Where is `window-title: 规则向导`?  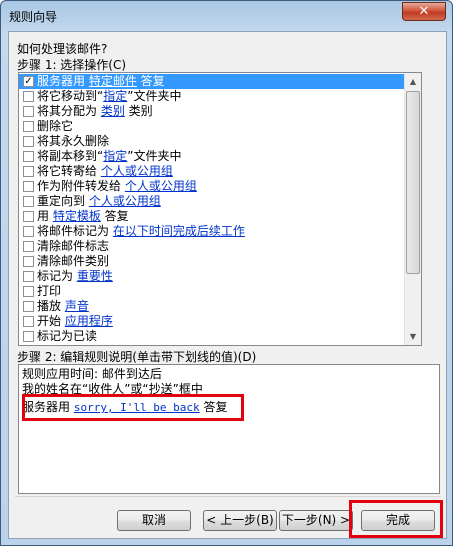
window-title: 规则向导 is located at coordinates (33, 17).